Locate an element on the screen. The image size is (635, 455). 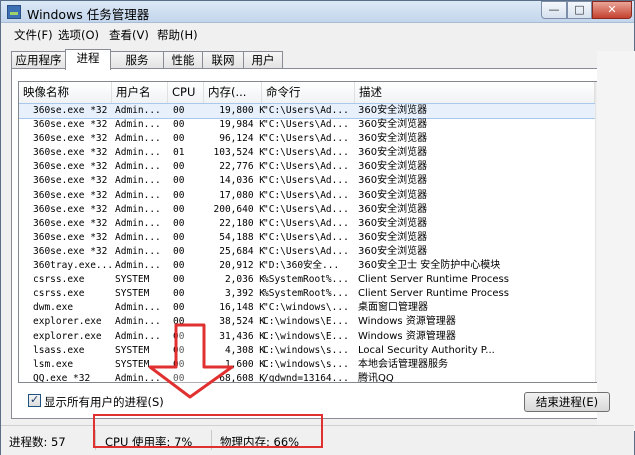
memory-cell: 20,912 K is located at coordinates (242, 266).